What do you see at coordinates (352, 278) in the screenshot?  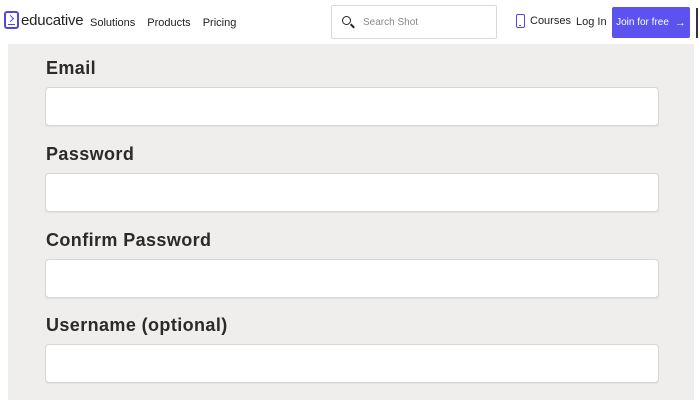 I see `confirm-password-field` at bounding box center [352, 278].